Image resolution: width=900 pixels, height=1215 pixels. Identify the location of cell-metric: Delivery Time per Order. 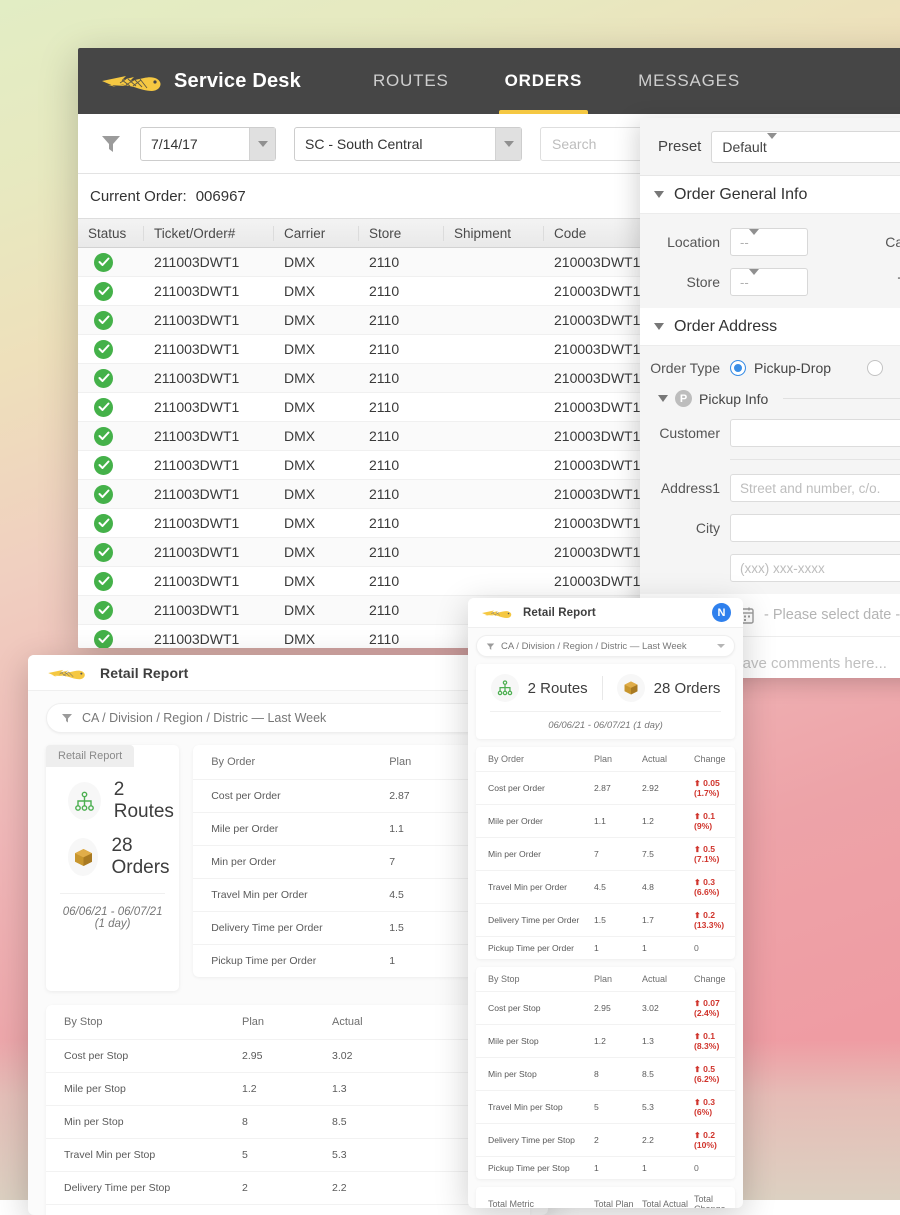
(291, 928).